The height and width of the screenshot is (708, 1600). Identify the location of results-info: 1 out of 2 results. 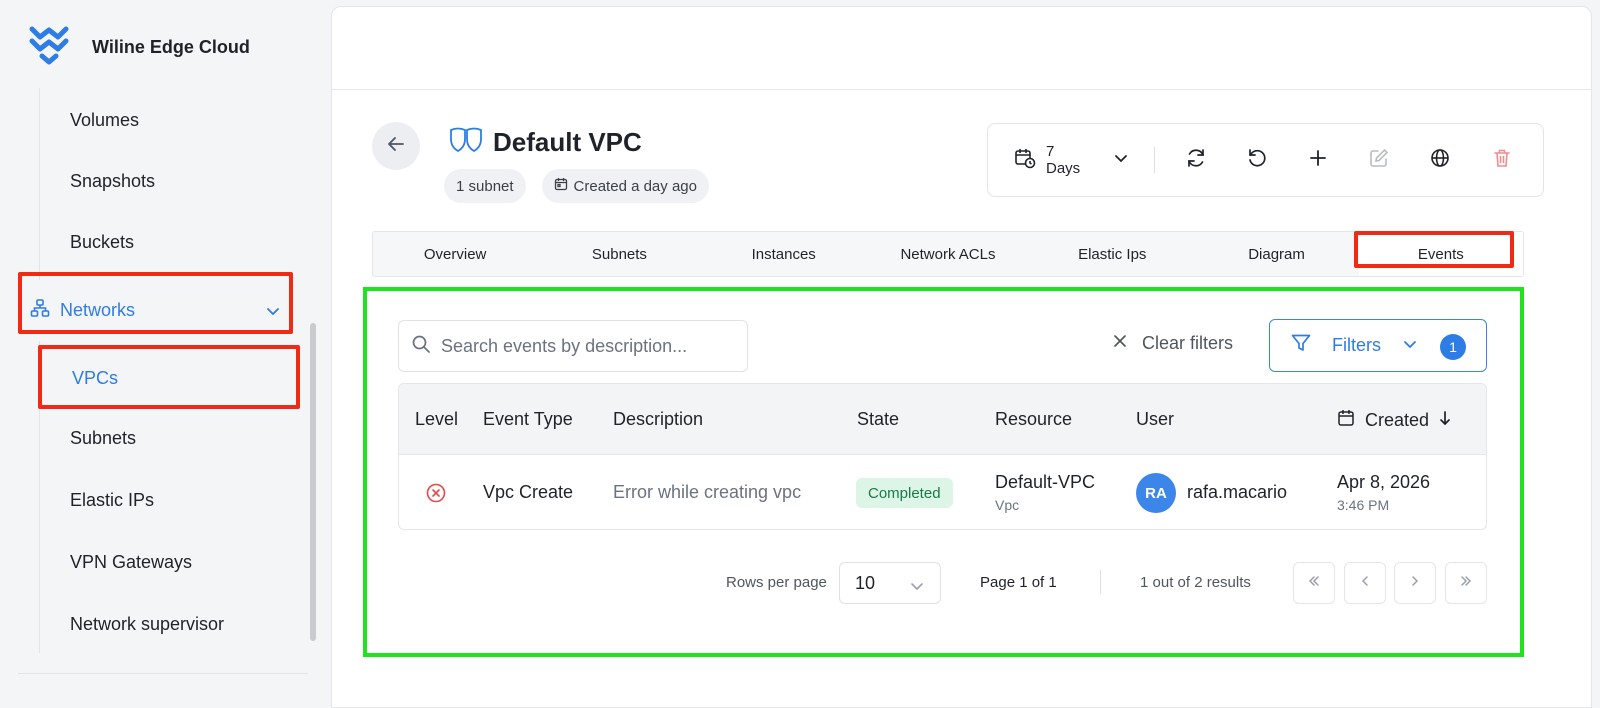
(1195, 582).